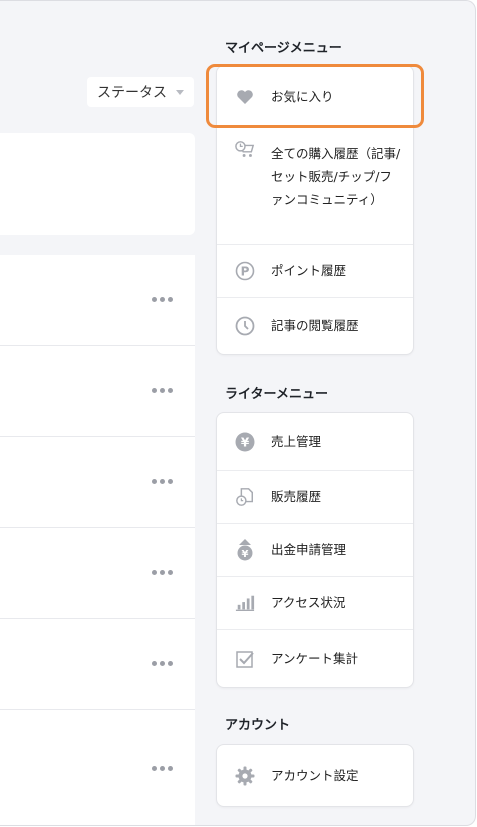  What do you see at coordinates (296, 441) in the screenshot?
I see `menu-item-label: 売上管理` at bounding box center [296, 441].